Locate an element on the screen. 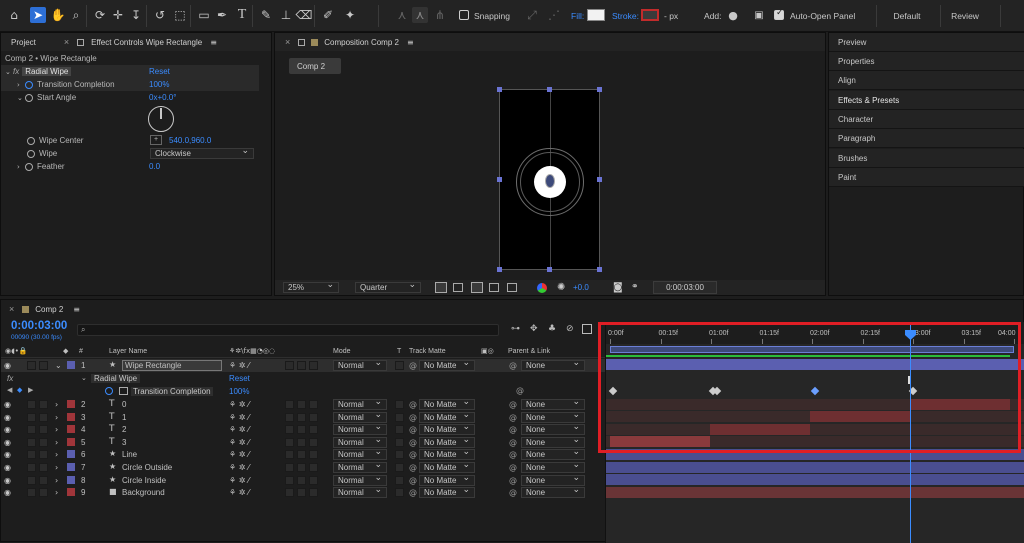  panel-brushes: Brushes is located at coordinates (926, 158).